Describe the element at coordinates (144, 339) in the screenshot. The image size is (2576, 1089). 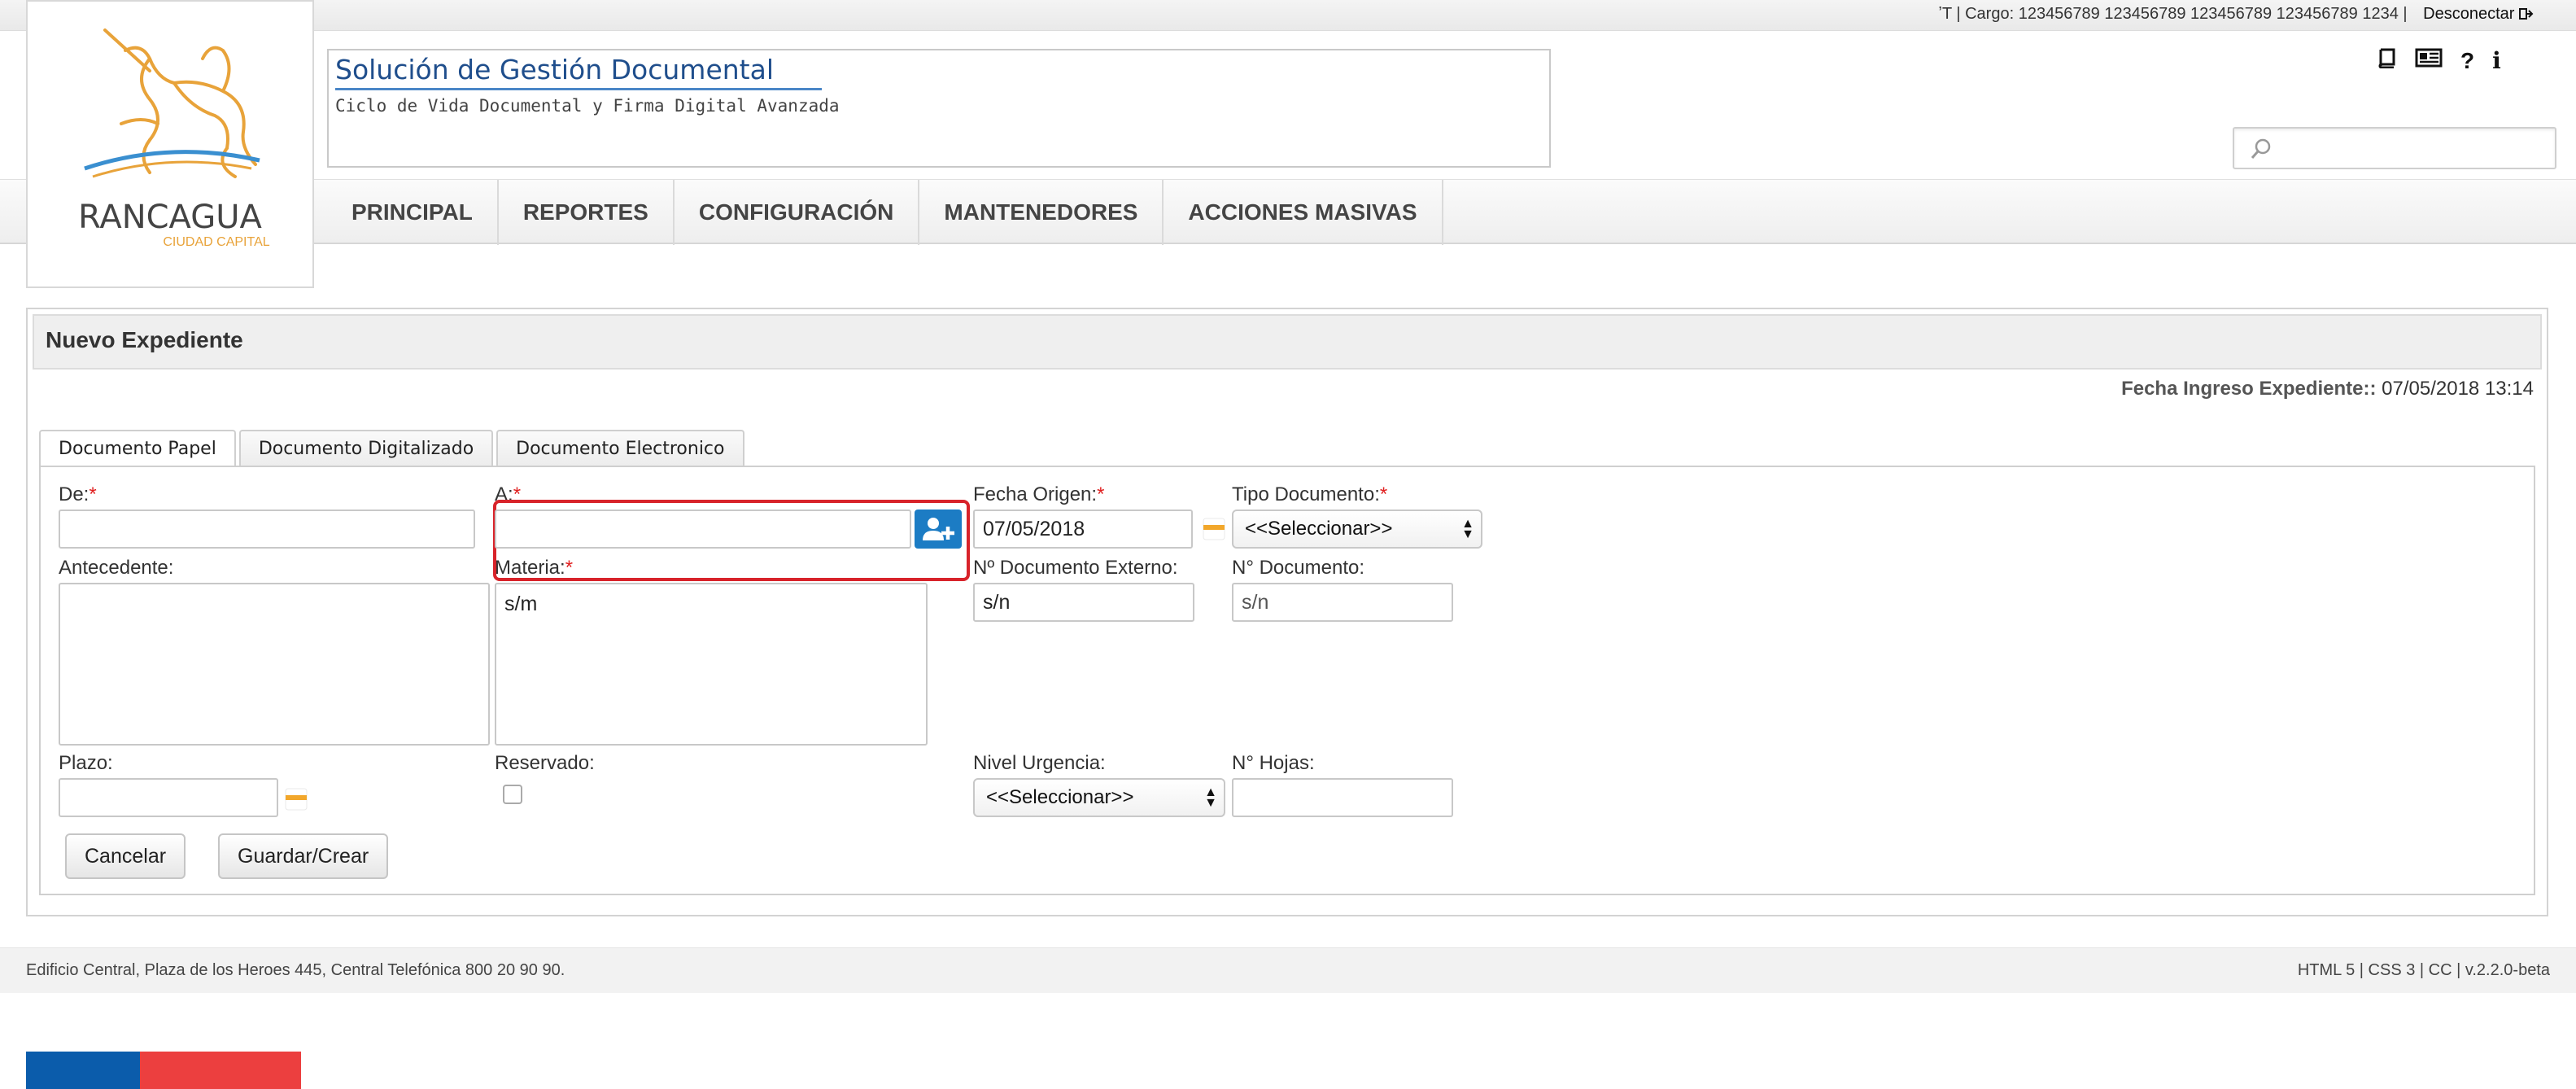
I see `panel-title: Nuevo Expediente` at that location.